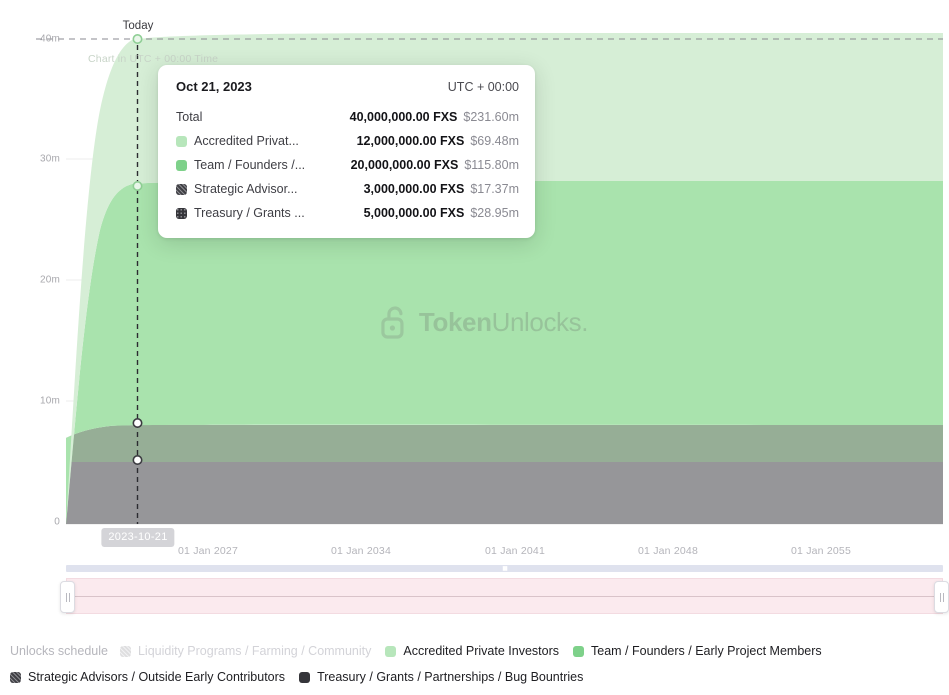  What do you see at coordinates (214, 86) in the screenshot?
I see `tooltip-date: Oct 21, 2023` at bounding box center [214, 86].